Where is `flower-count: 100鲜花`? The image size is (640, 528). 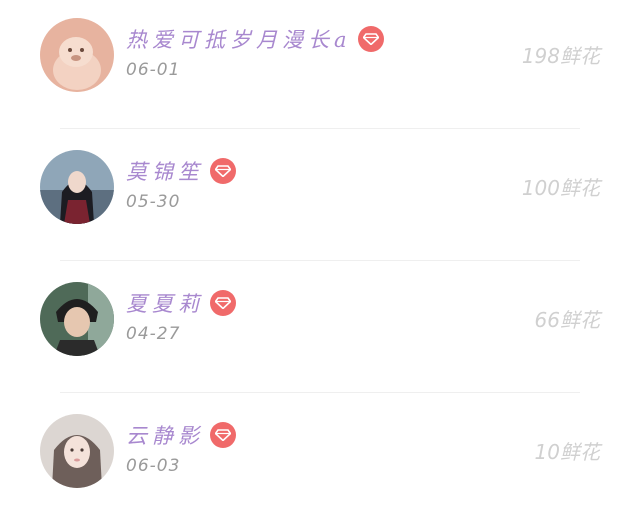 flower-count: 100鲜花 is located at coordinates (560, 188).